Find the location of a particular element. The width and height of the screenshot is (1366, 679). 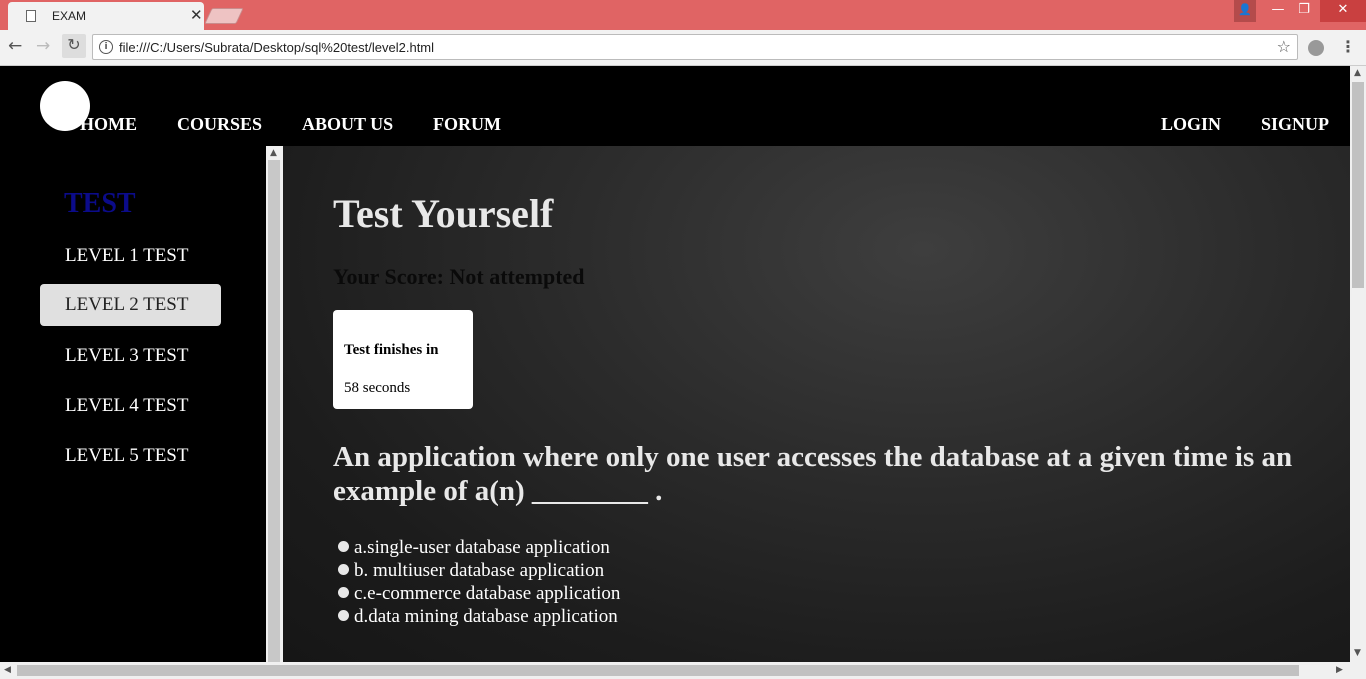

nav-about-us: ABOUT US is located at coordinates (347, 124).